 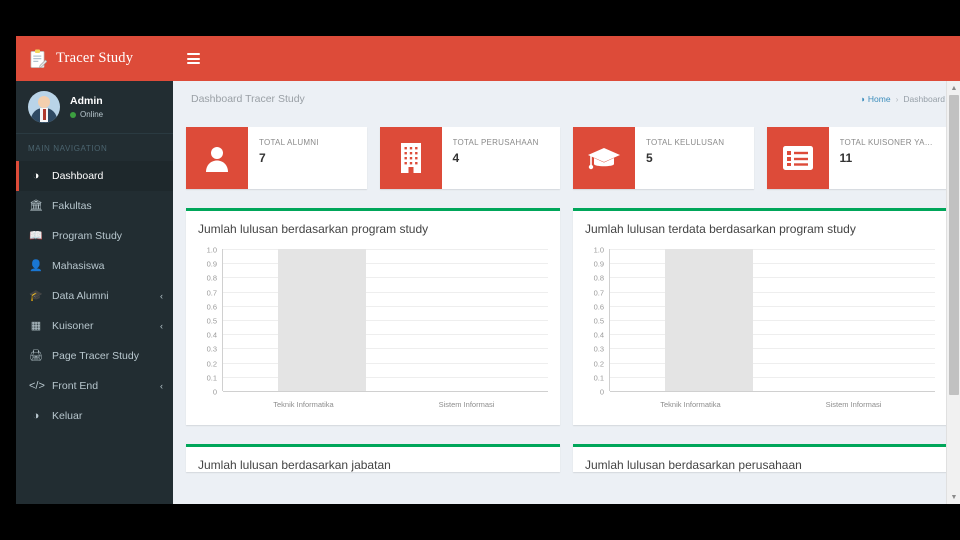 I want to click on scrollbar-thumb, so click(x=954, y=245).